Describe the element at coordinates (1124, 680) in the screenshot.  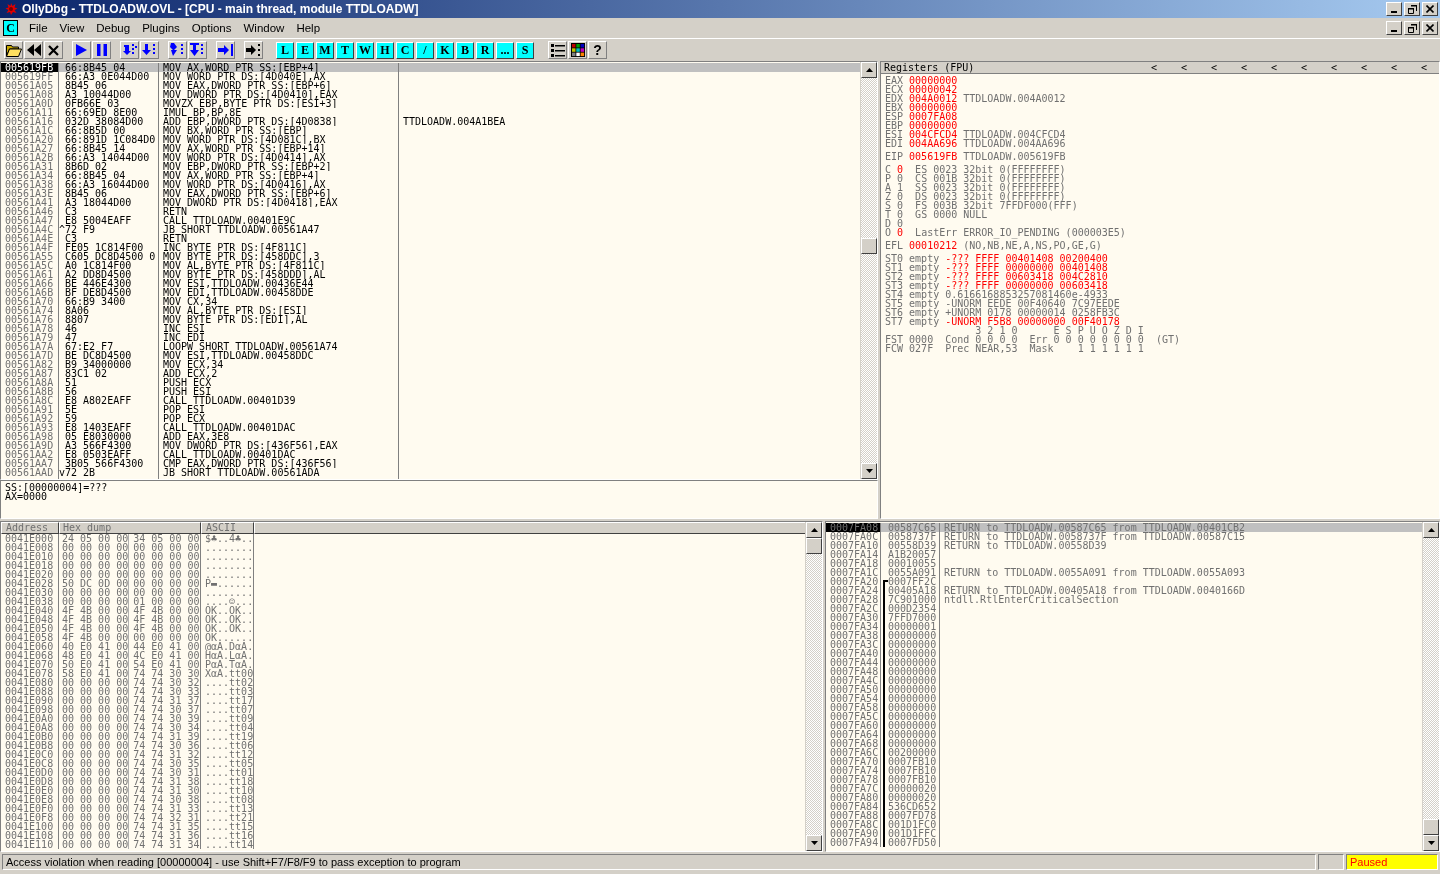
I see `stack-row: 0007FA4C 00000000` at that location.